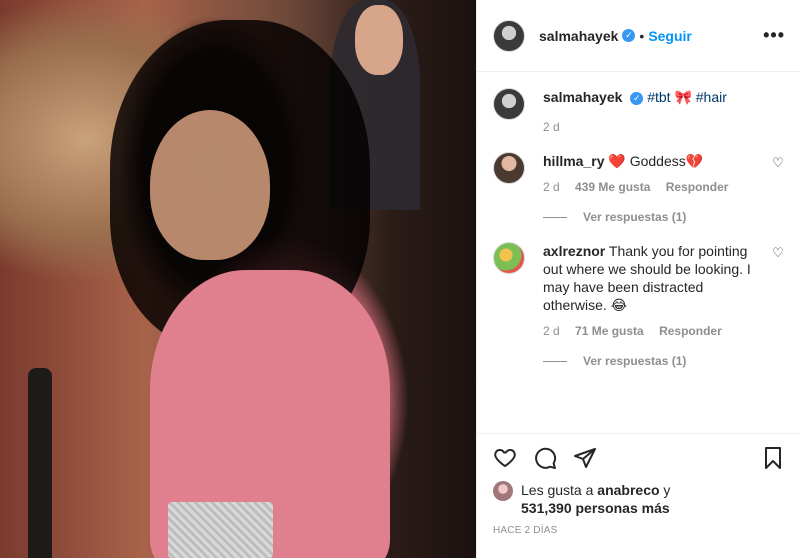  Describe the element at coordinates (711, 97) in the screenshot. I see `caption-hashtag-hair: #hair` at that location.